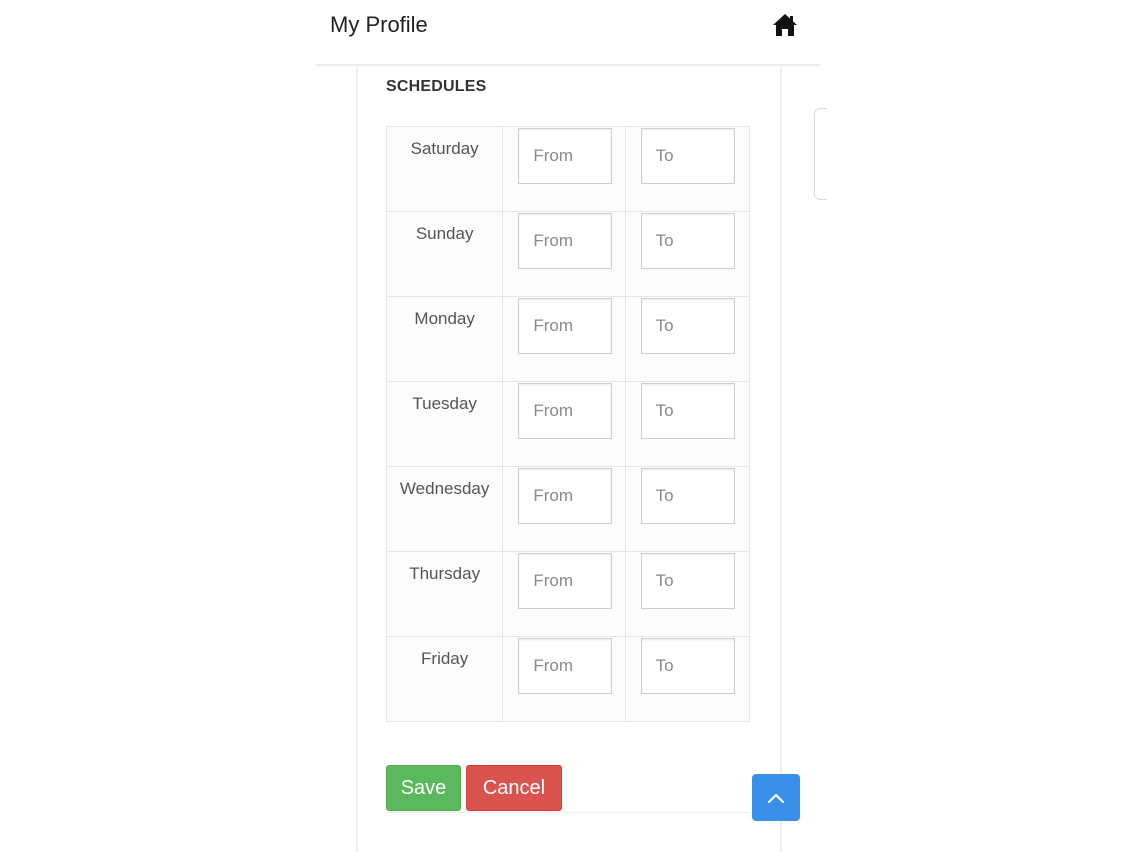  I want to click on cancel-button: Cancel, so click(514, 788).